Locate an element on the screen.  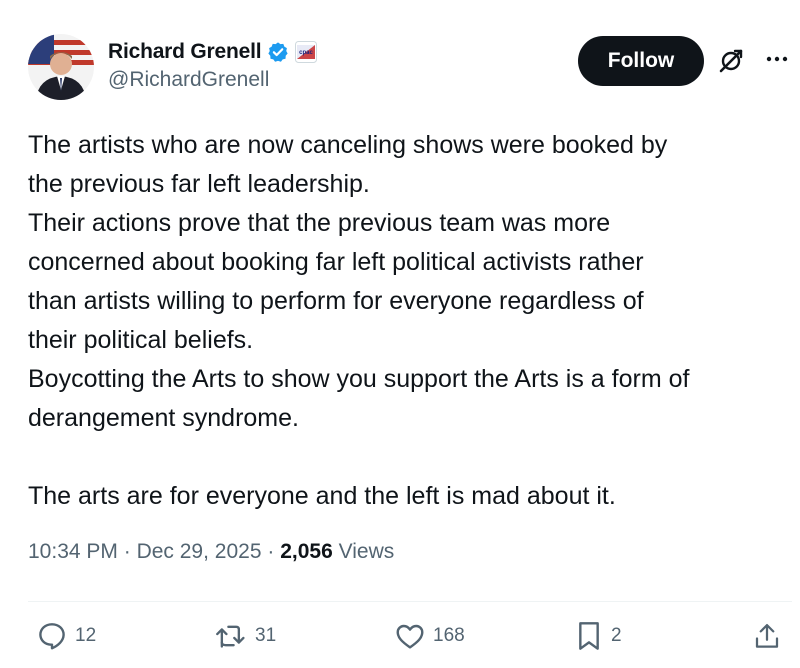
author-handle: @RichardGrenell is located at coordinates (212, 80).